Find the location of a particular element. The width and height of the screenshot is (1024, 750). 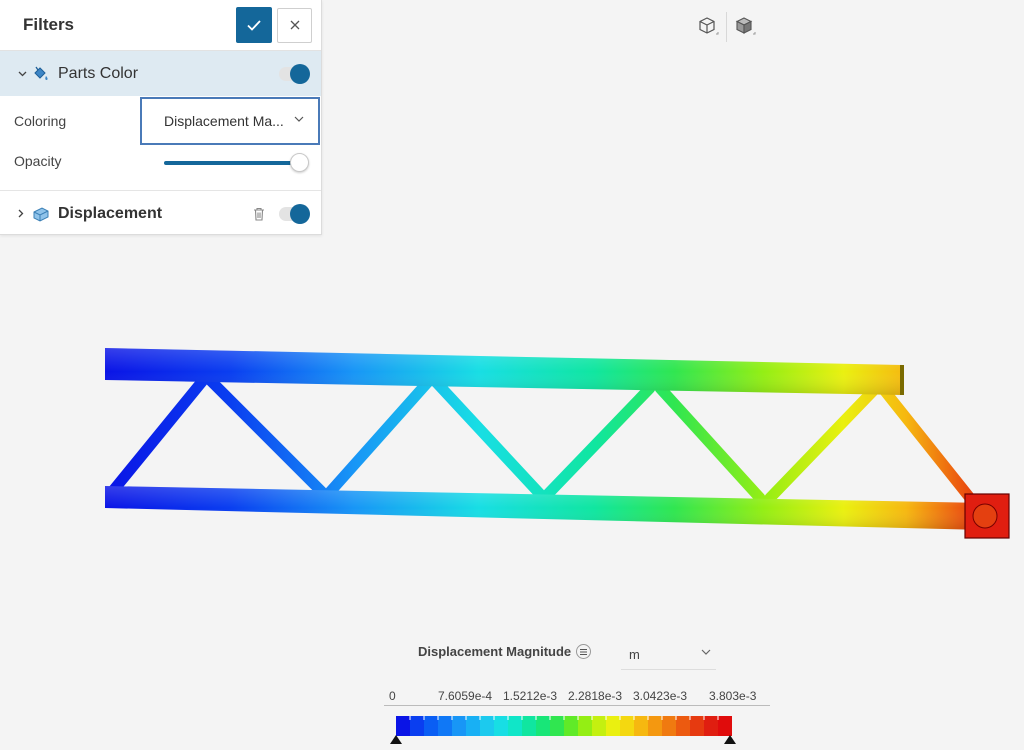

displacement-icon is located at coordinates (41, 214).